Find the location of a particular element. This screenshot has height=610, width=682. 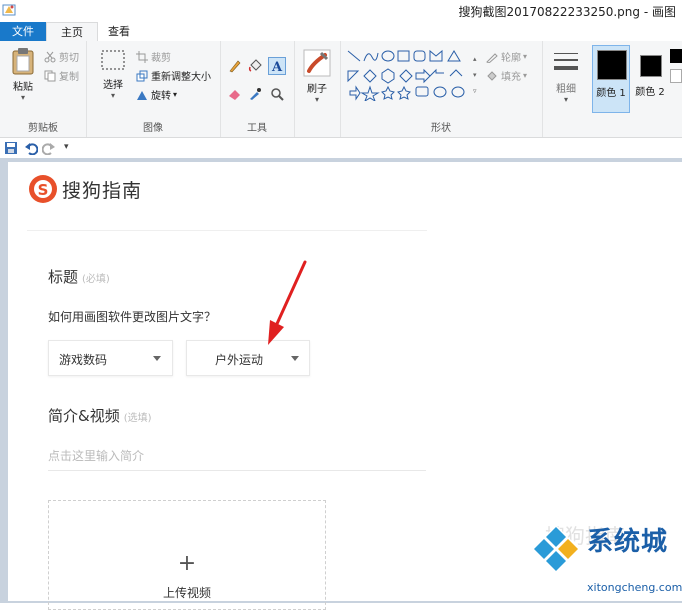

outline-icon is located at coordinates (492, 57).